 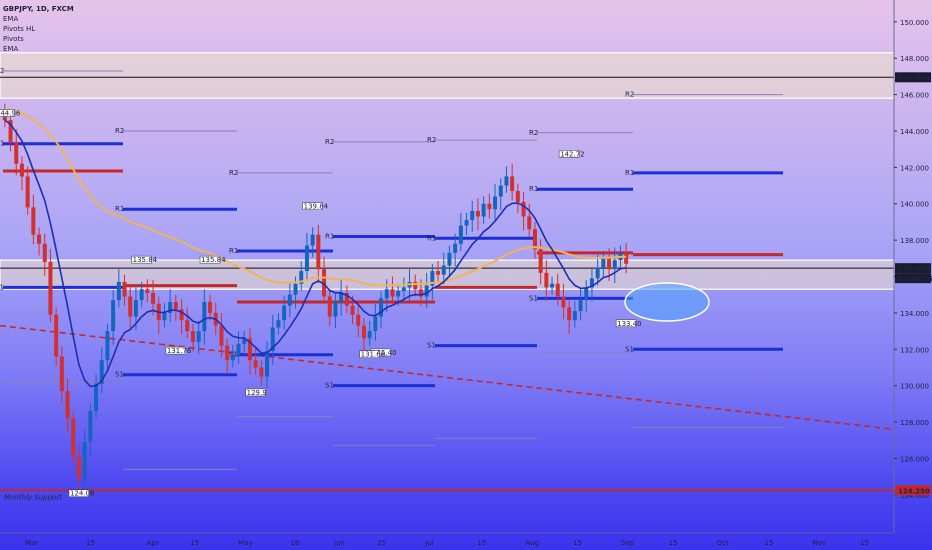 I want to click on peak-tag-text-7: 131.66, so click(x=373, y=355).